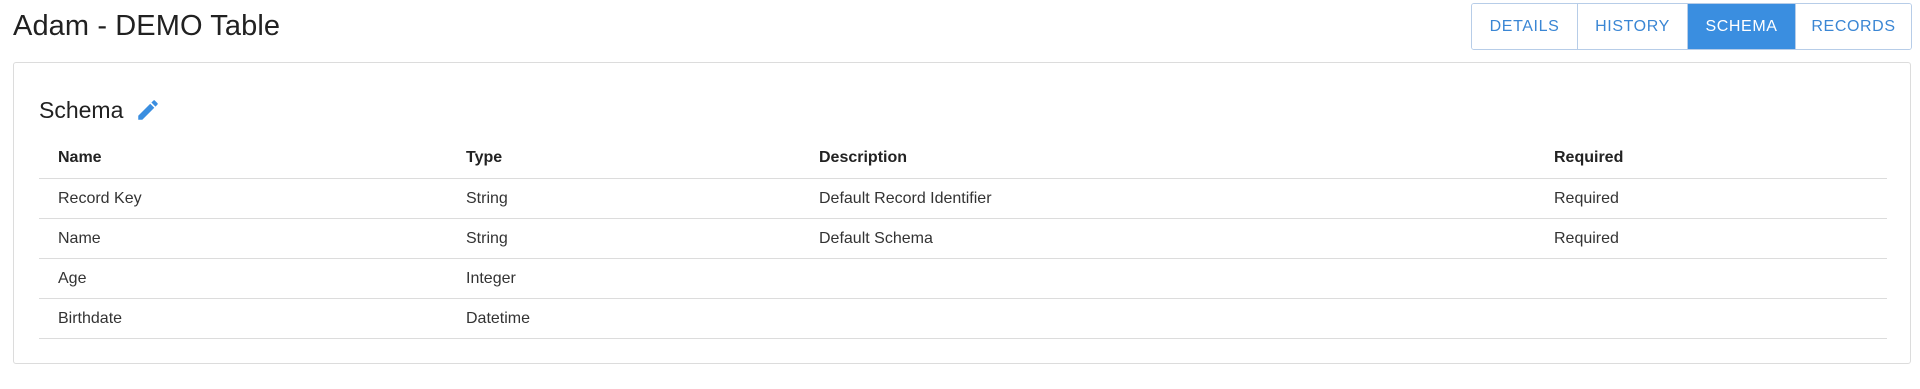  I want to click on column-header-description: Description, so click(1167, 158).